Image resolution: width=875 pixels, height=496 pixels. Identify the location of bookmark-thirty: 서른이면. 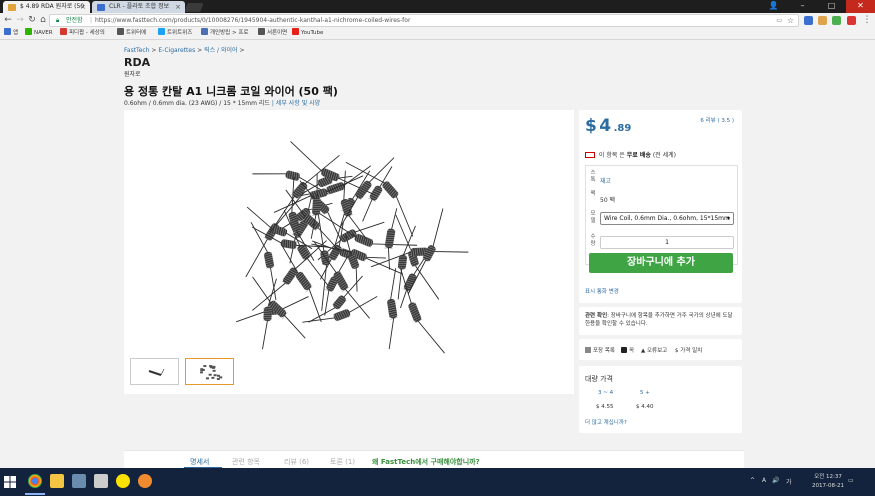
(272, 33).